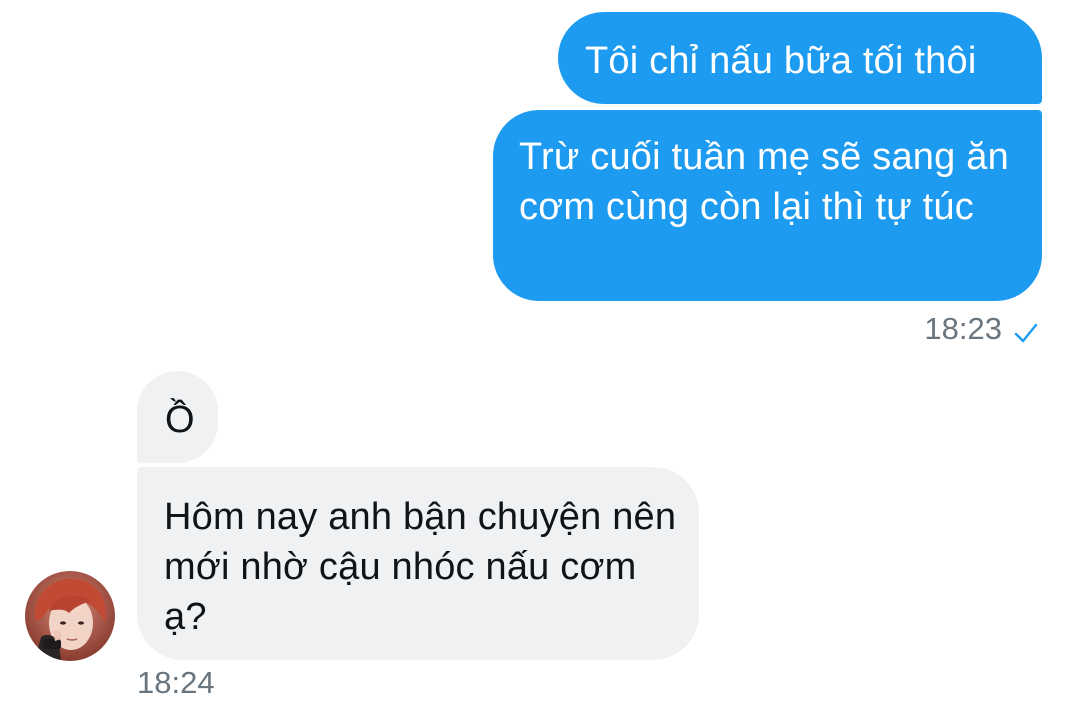 This screenshot has width=1080, height=712. What do you see at coordinates (781, 61) in the screenshot?
I see `message-text: Tôi chỉ nấu bữa tối thôi` at bounding box center [781, 61].